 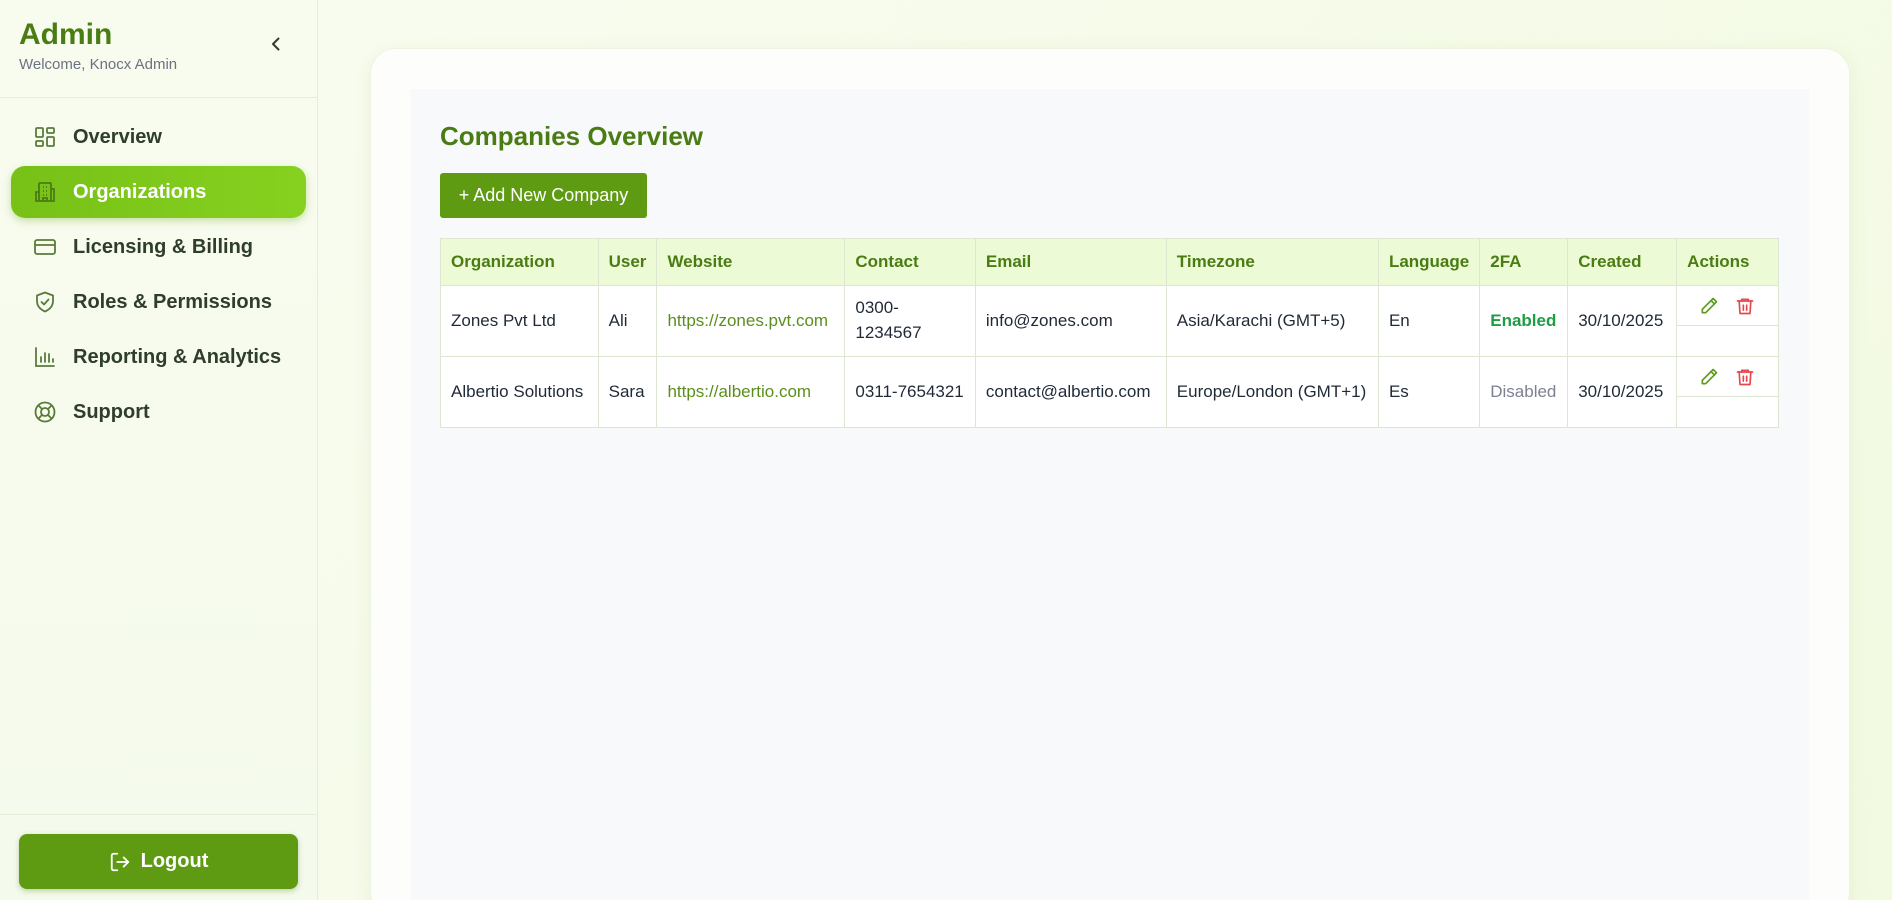 I want to click on column-header-created: Created, so click(x=1622, y=262).